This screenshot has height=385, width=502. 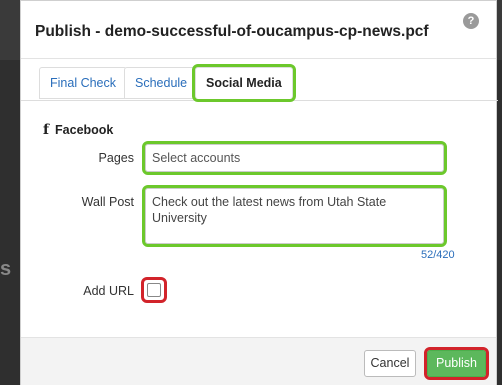 What do you see at coordinates (116, 158) in the screenshot?
I see `pages-label: Pages` at bounding box center [116, 158].